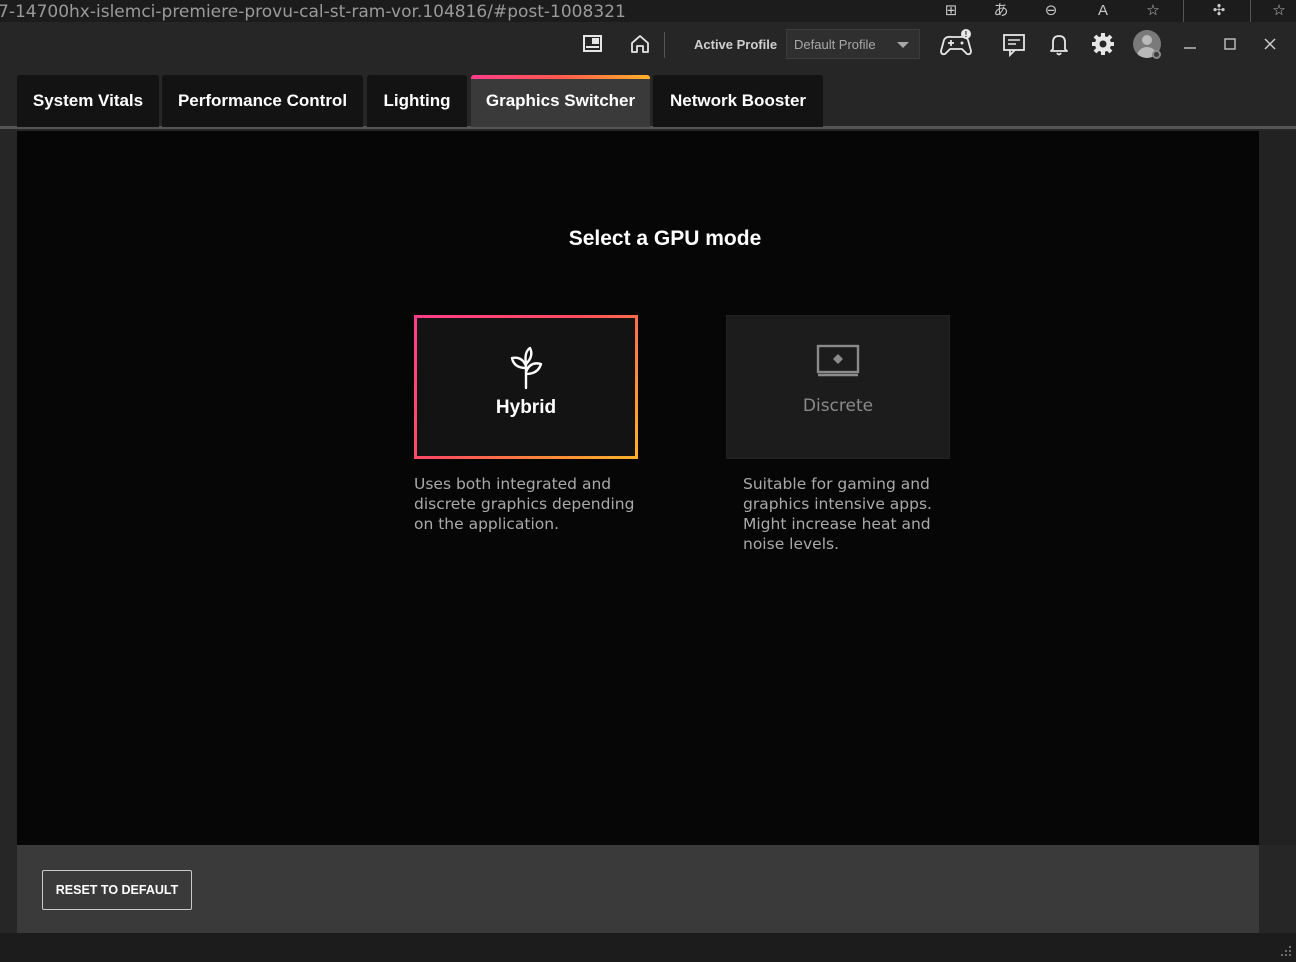  I want to click on content-scrollbar-track, so click(1277, 488).